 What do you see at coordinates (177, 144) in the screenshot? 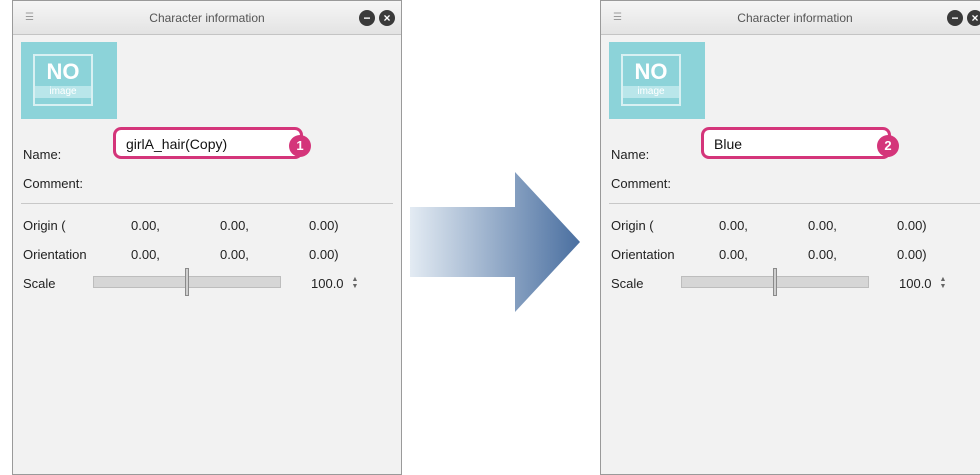
I see `name-value: girlA_hair(Copy)` at bounding box center [177, 144].